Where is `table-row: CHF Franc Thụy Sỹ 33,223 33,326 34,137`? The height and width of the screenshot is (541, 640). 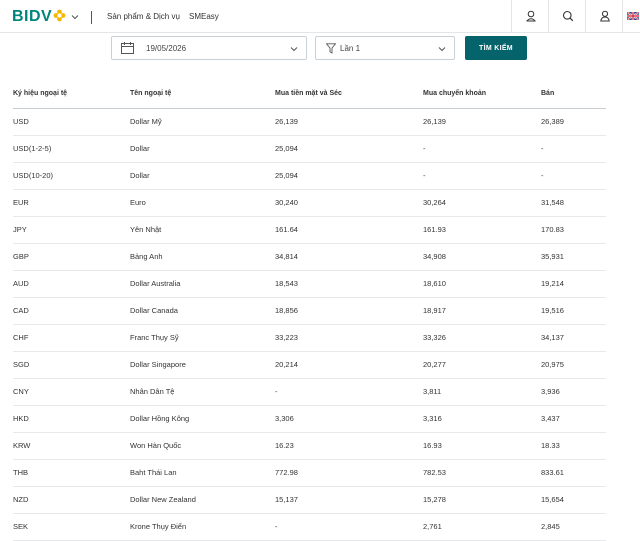 table-row: CHF Franc Thụy Sỹ 33,223 33,326 34,137 is located at coordinates (309, 338).